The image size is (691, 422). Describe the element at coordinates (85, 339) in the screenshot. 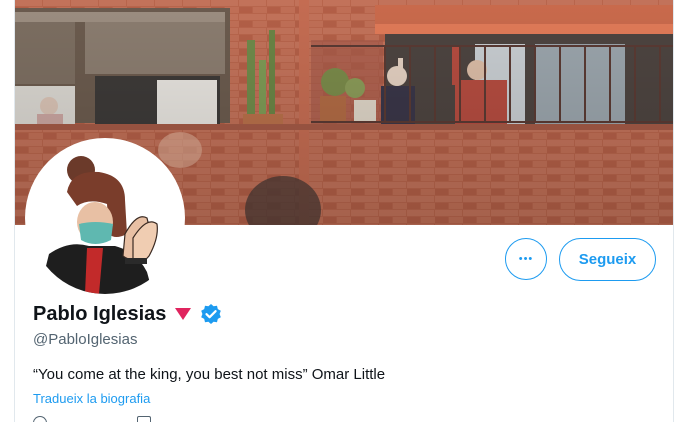

I see `profile-handle: @PabloIglesias` at that location.